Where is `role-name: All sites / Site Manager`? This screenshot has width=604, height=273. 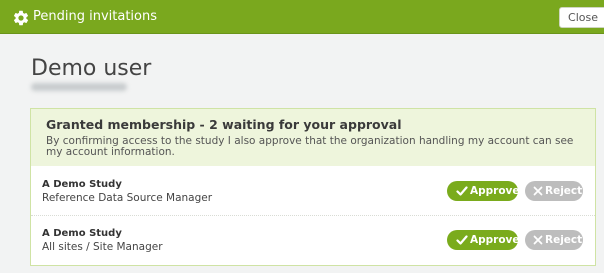
role-name: All sites / Site Manager is located at coordinates (102, 247).